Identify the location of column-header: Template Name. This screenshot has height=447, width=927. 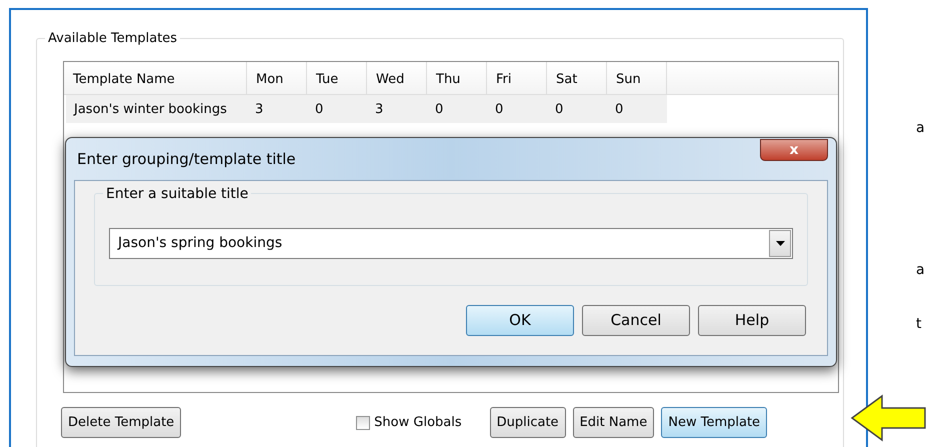
(155, 78).